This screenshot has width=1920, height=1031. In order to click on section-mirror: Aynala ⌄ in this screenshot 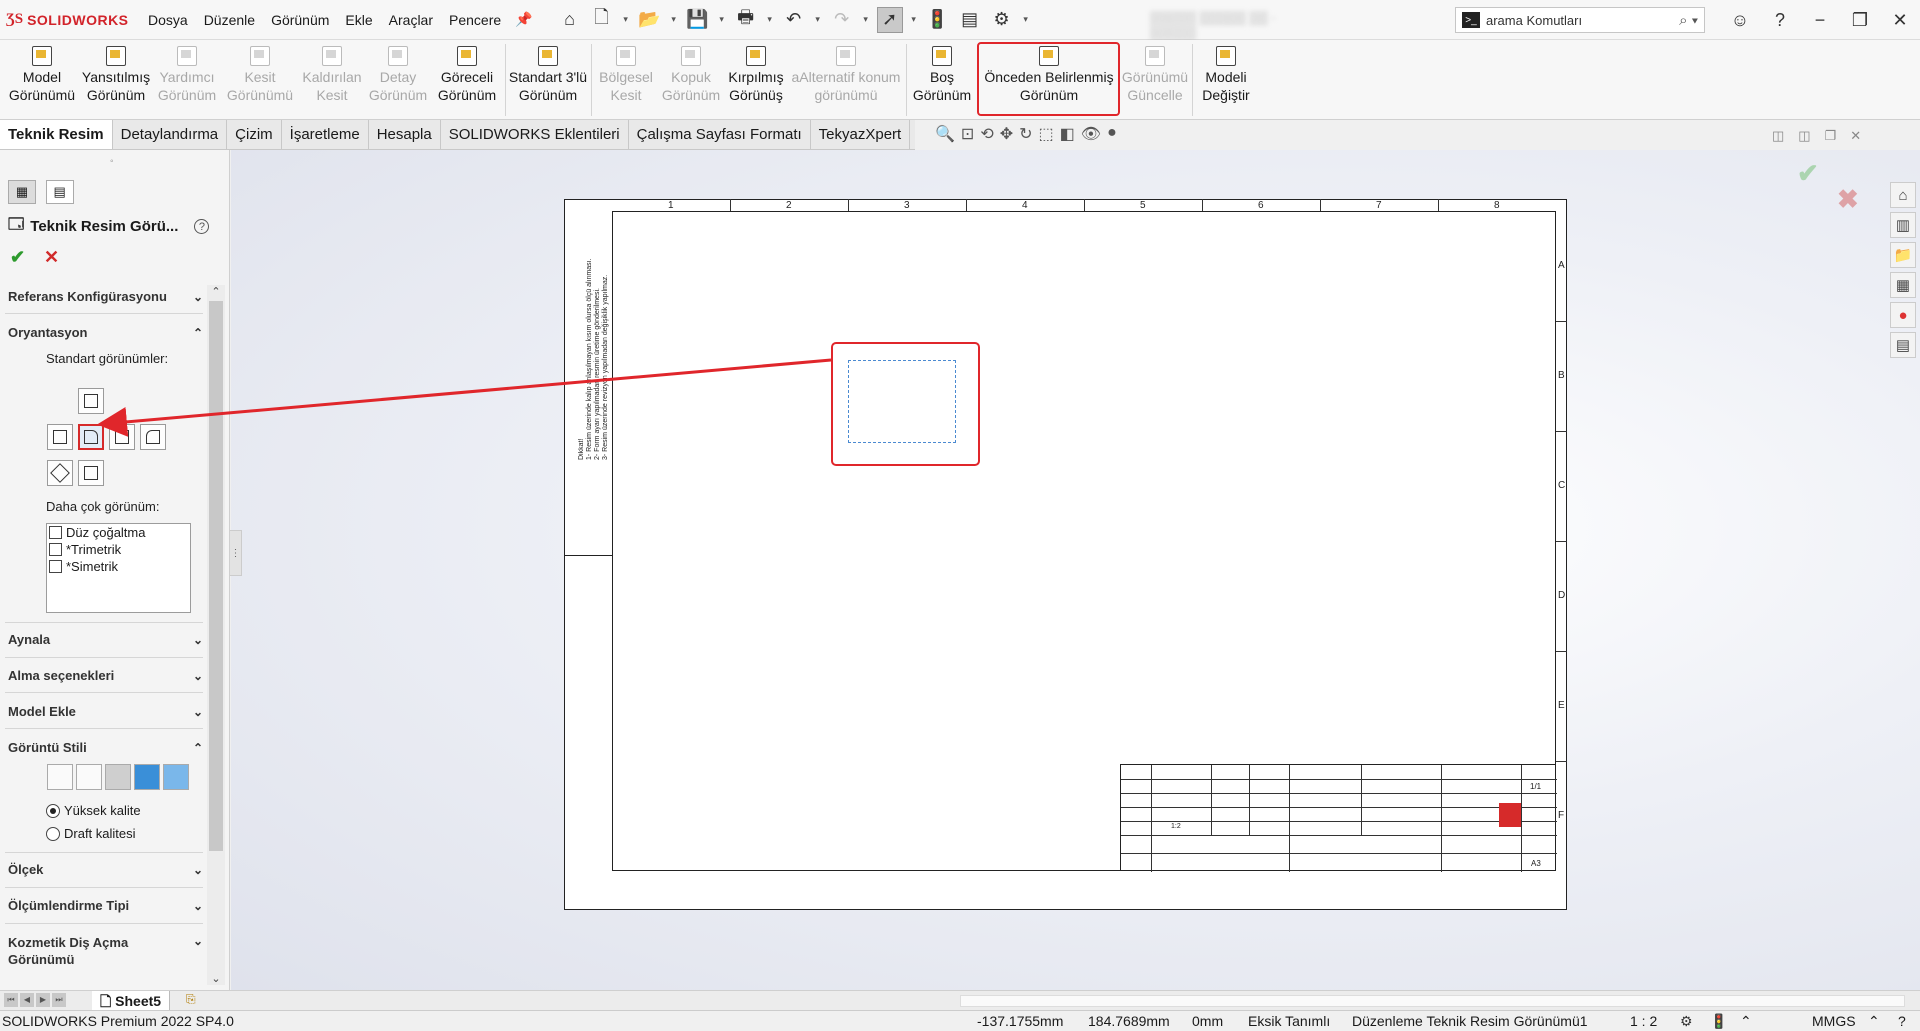, I will do `click(105, 639)`.